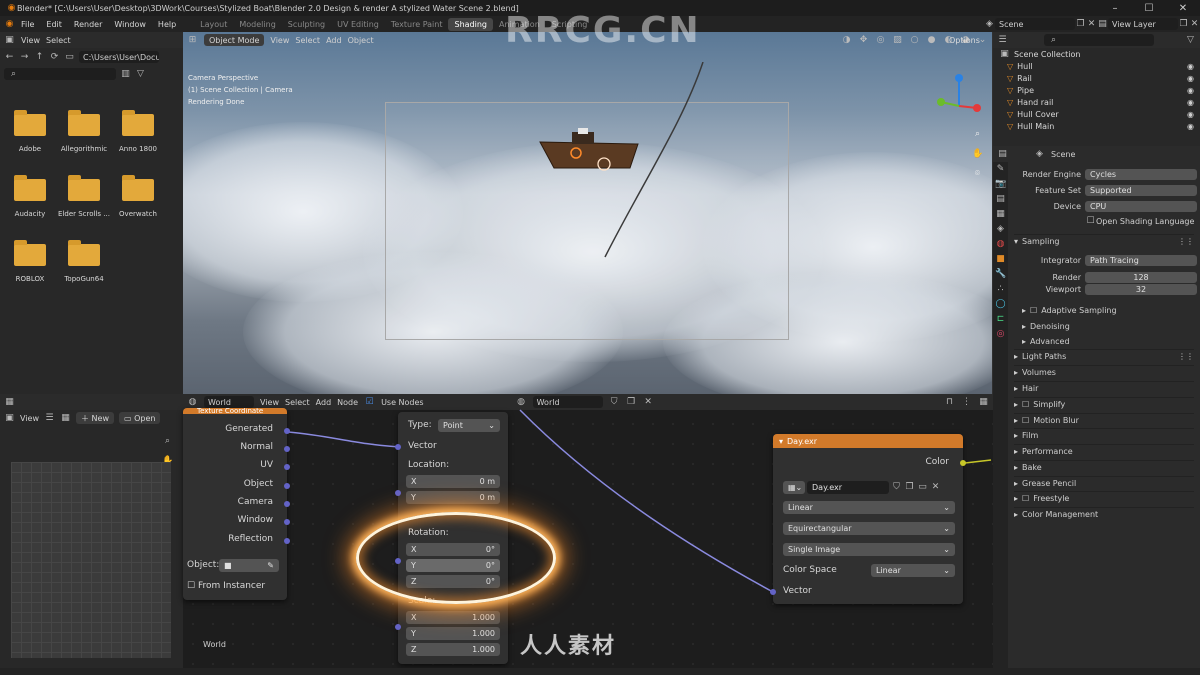 The height and width of the screenshot is (675, 1200). What do you see at coordinates (39, 57) in the screenshot?
I see `parent-dir-icon: ↑` at bounding box center [39, 57].